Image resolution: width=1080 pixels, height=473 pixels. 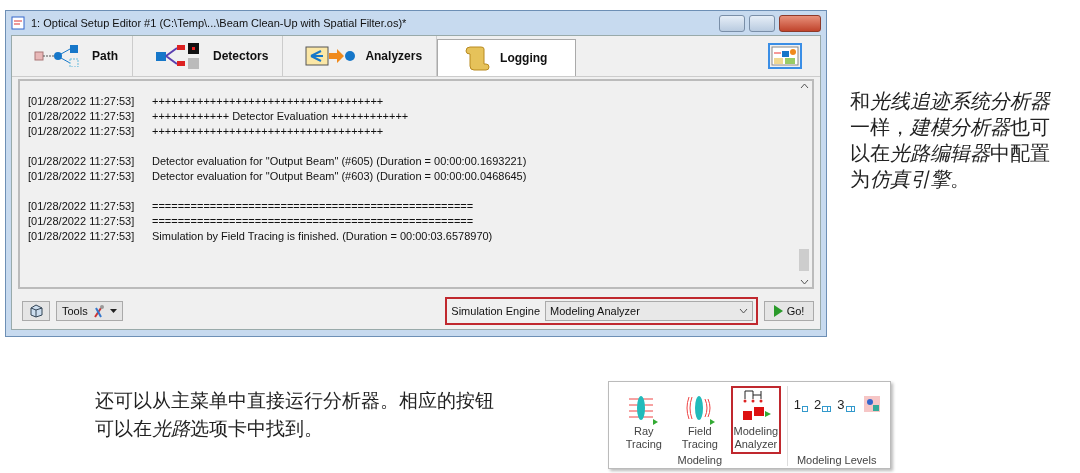 What do you see at coordinates (643, 419) in the screenshot?
I see `ribbon-button: Ray Tracing` at bounding box center [643, 419].